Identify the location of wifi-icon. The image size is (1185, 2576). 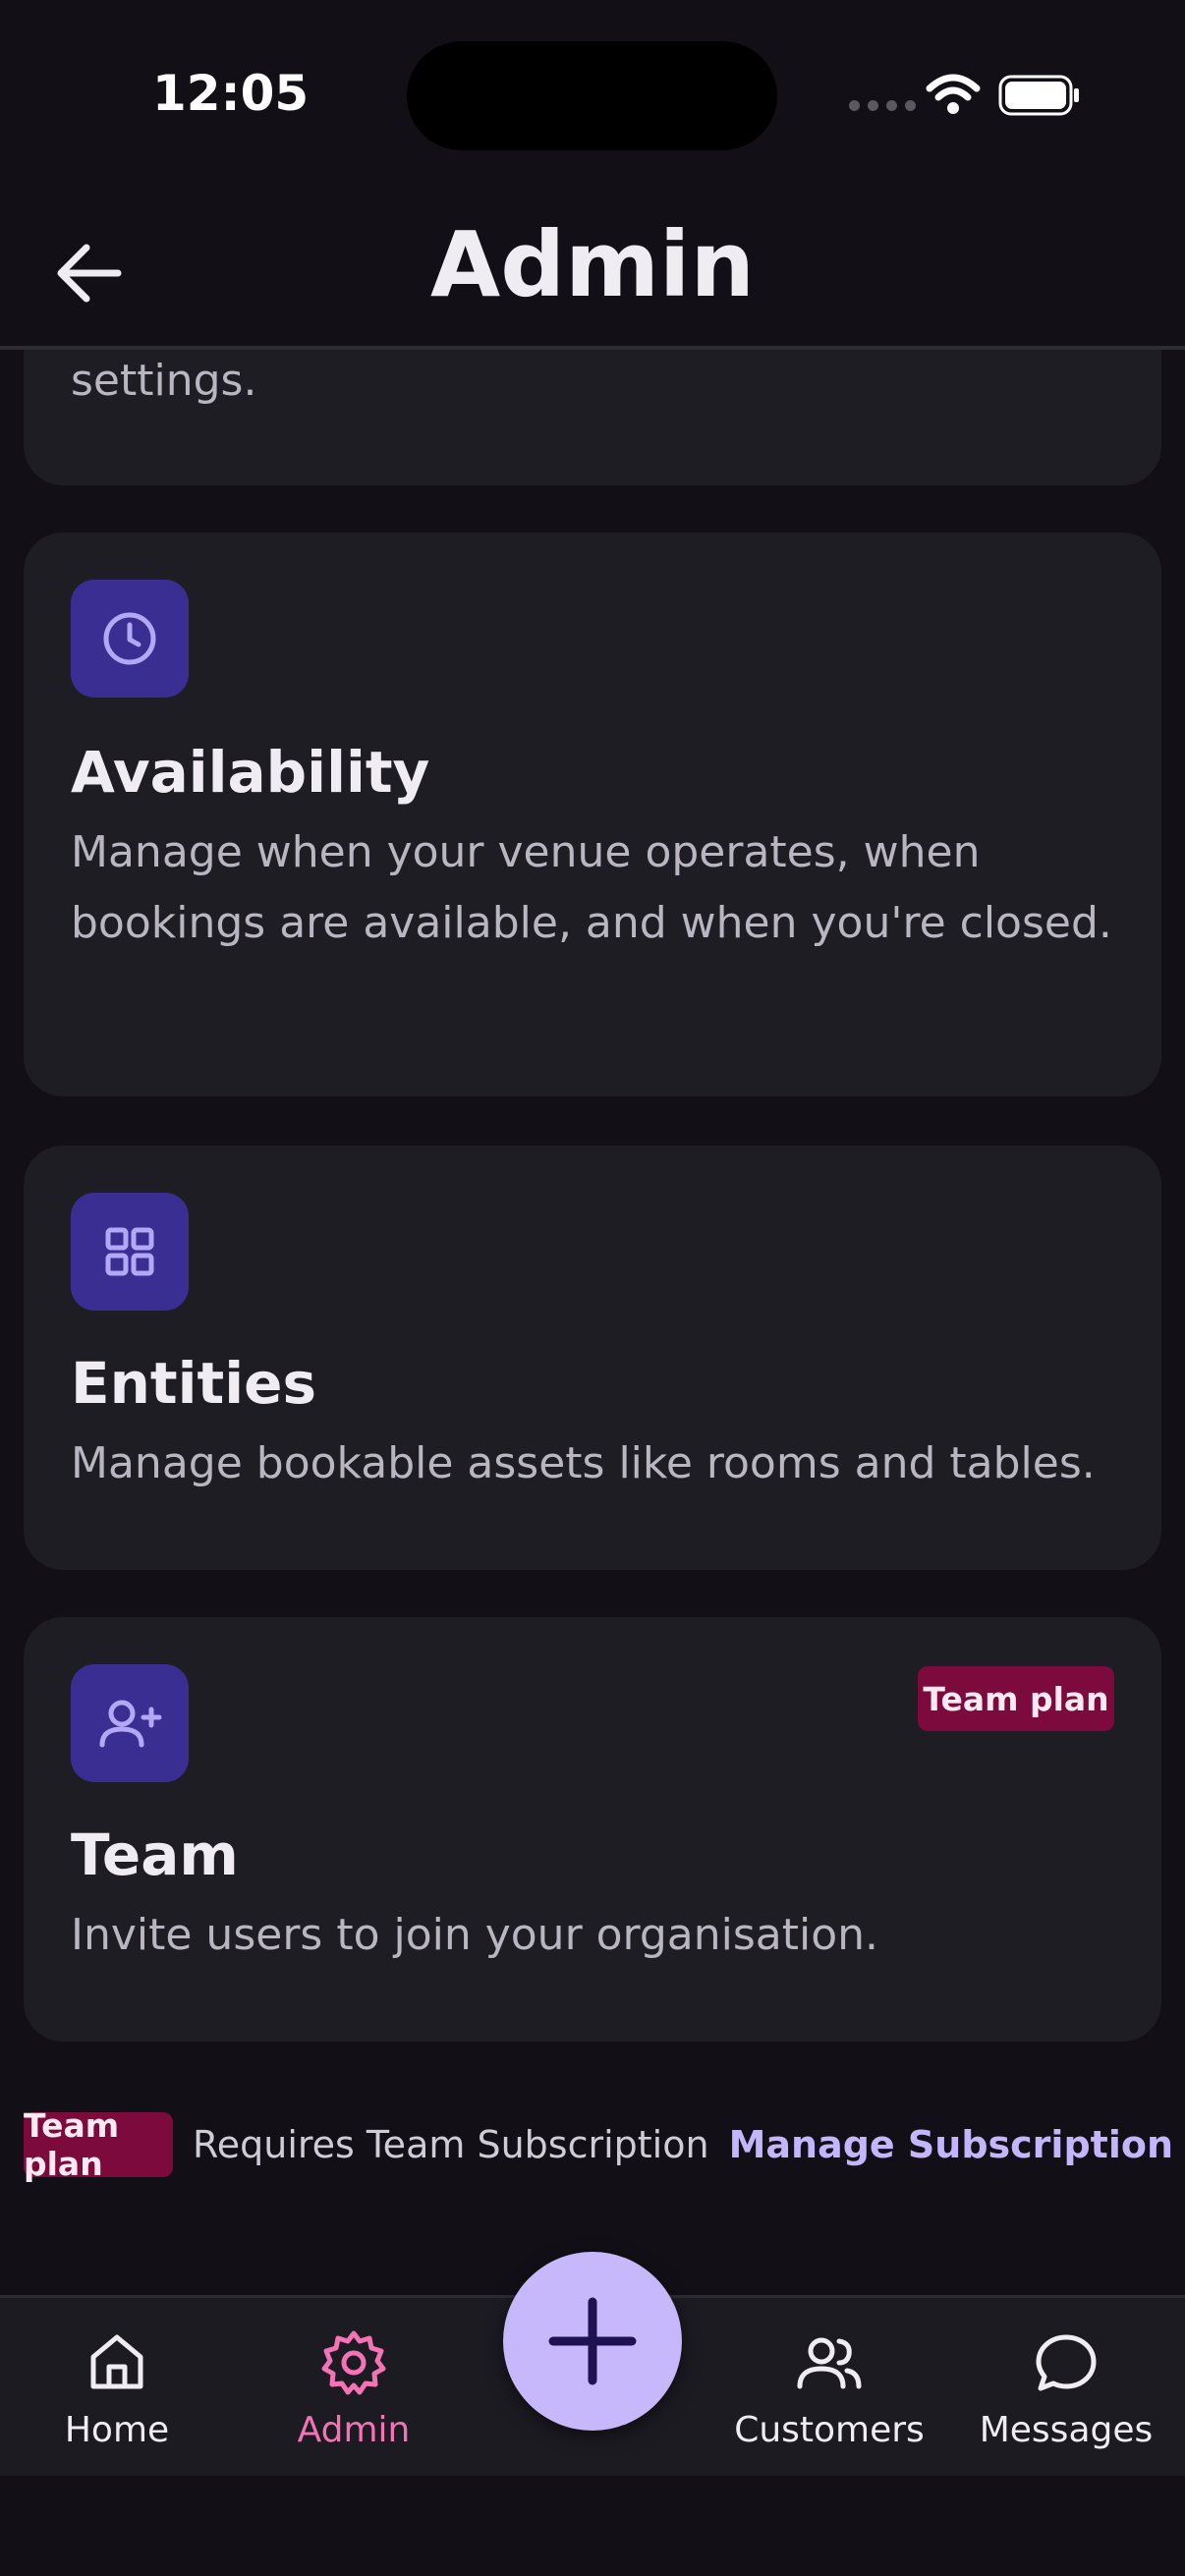
(954, 94).